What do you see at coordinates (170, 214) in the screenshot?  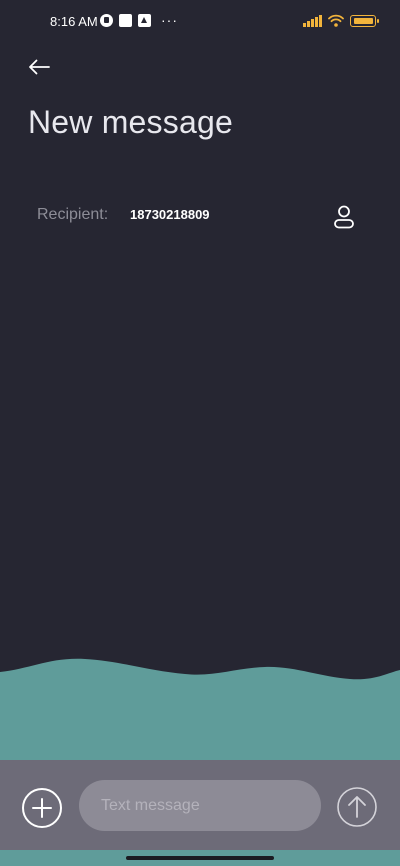 I see `recipient-value: 18730218809` at bounding box center [170, 214].